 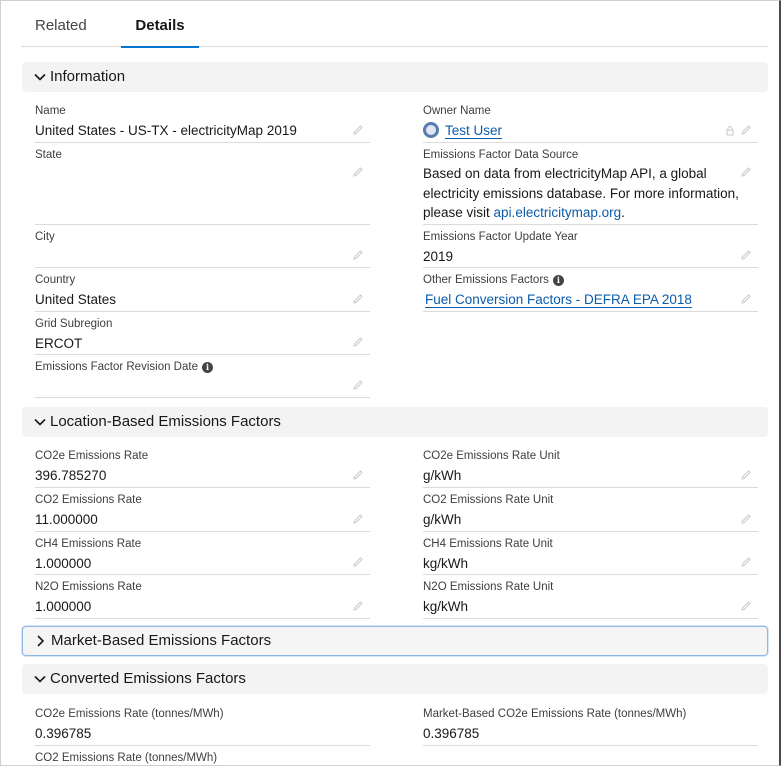 I want to click on field-co2-tonnes: CO2 Emissions Rate (tonnes/MWh), so click(x=202, y=755).